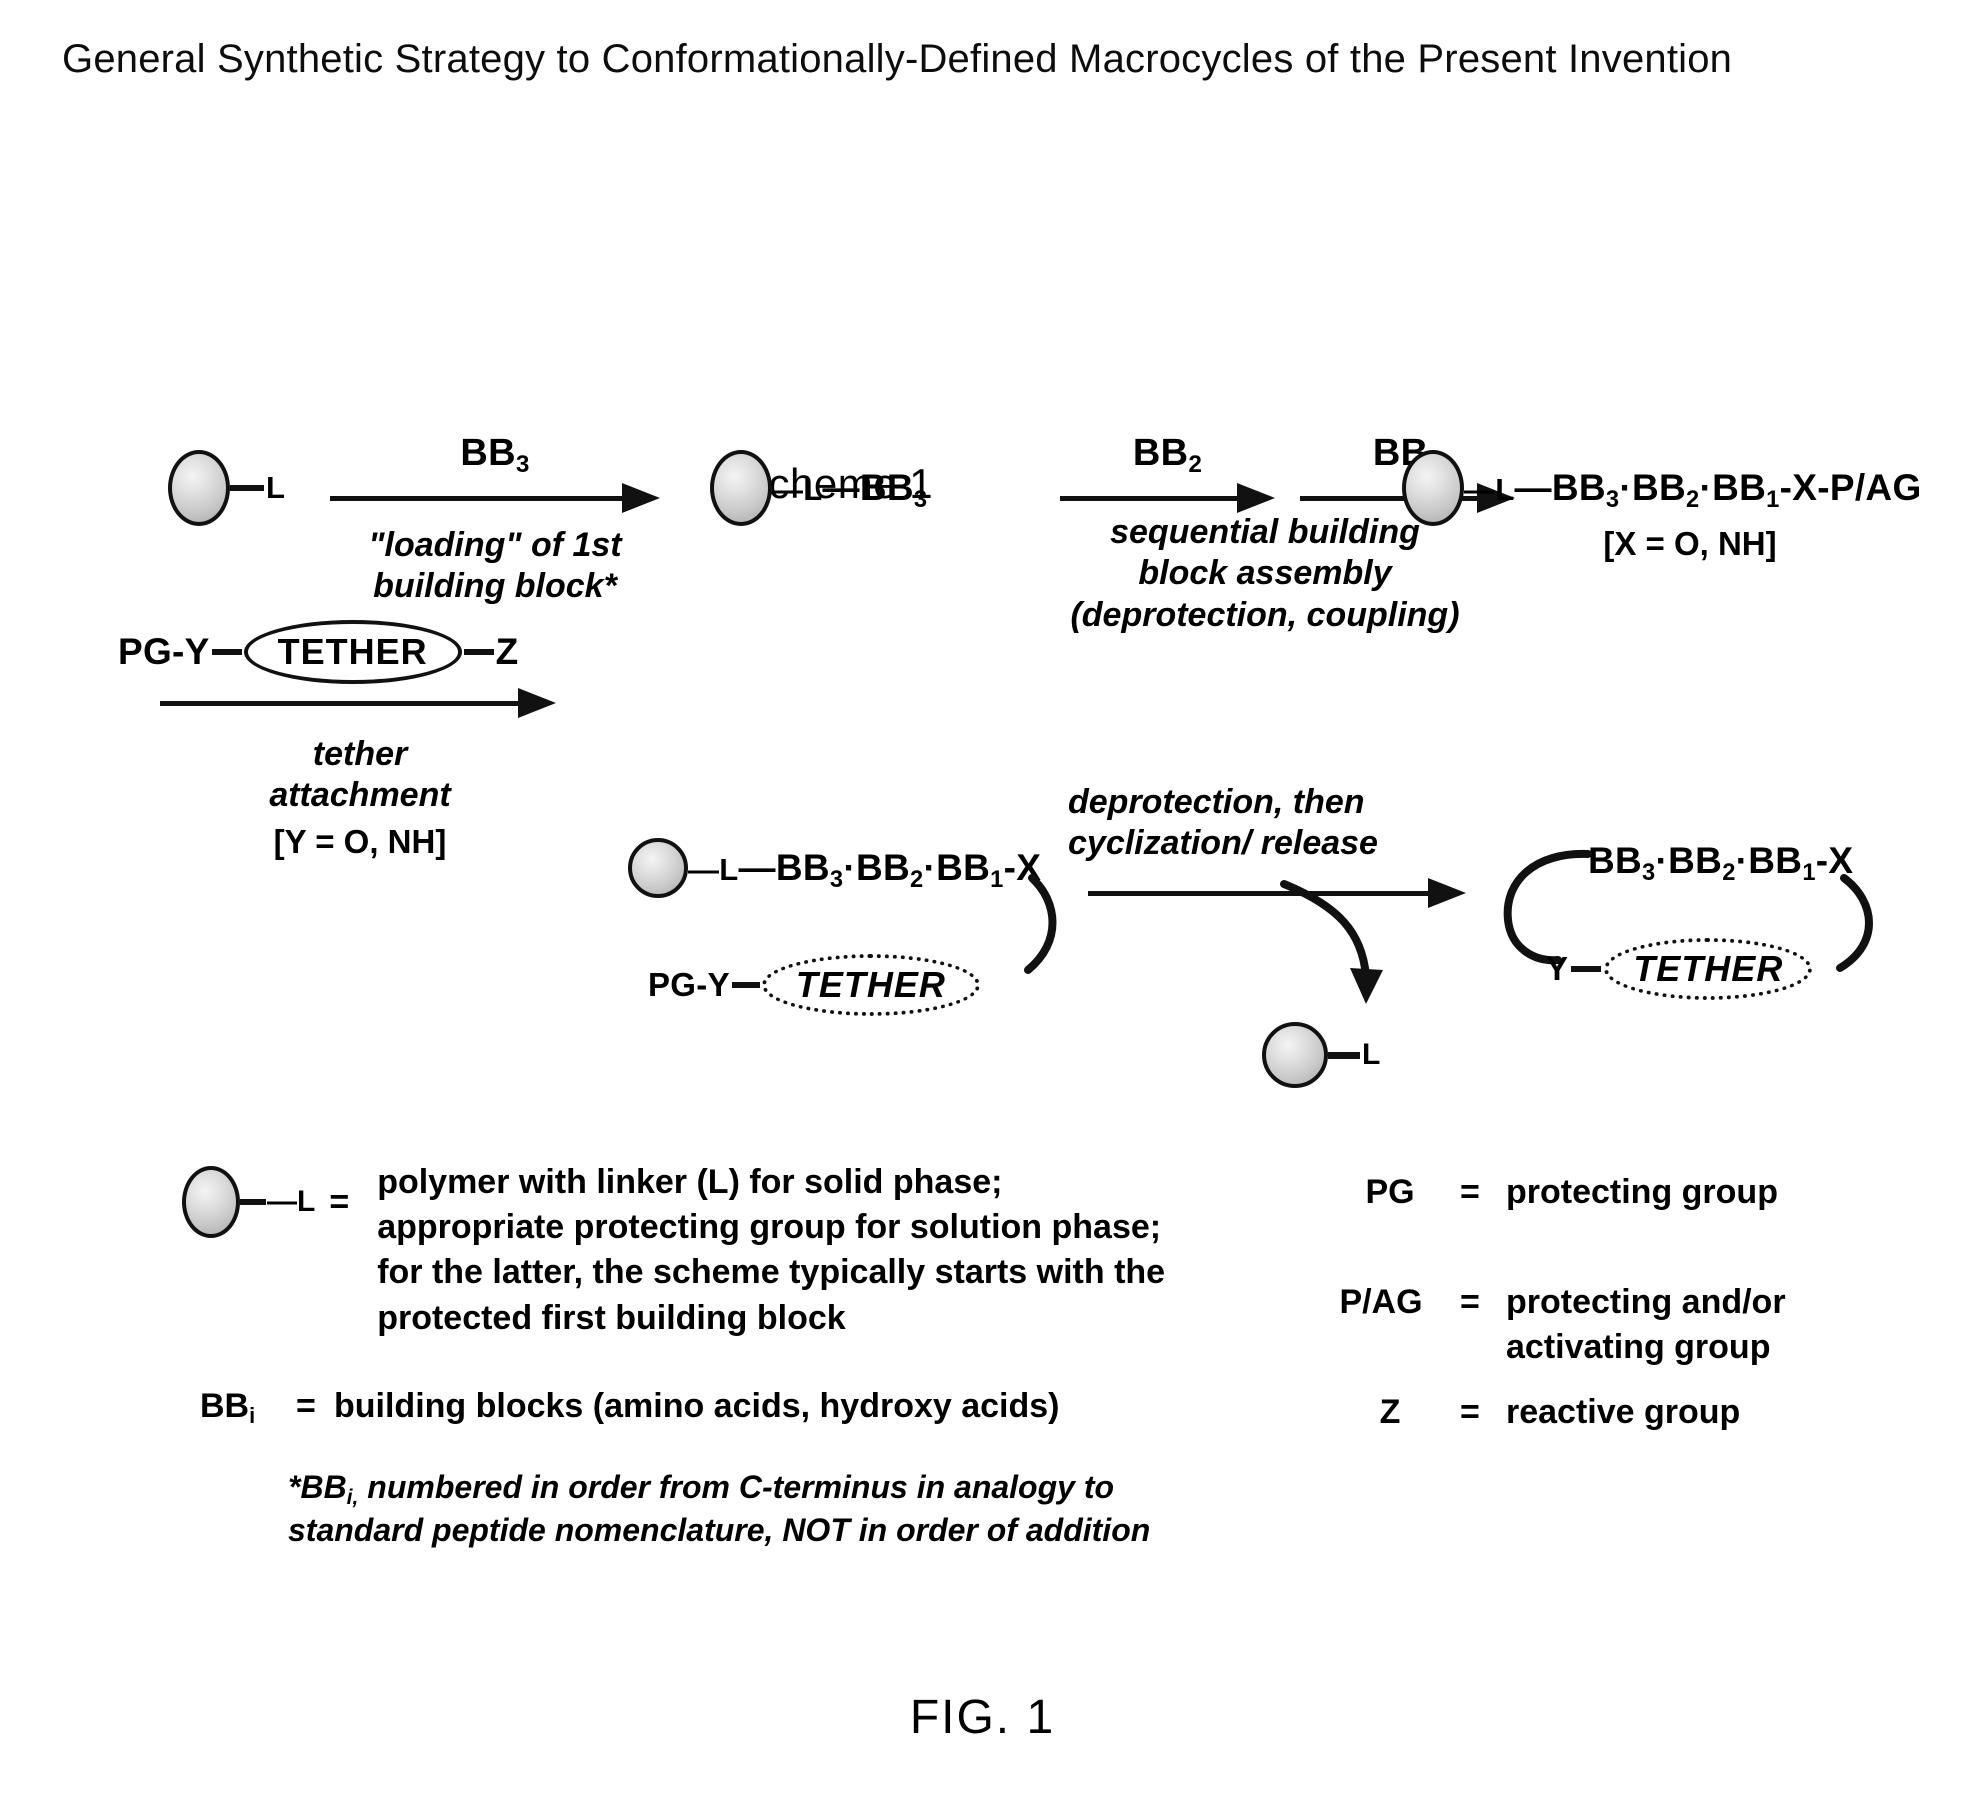  I want to click on row1-product: —L—BB3·BB2·BB1-X-P/AG, so click(1662, 488).